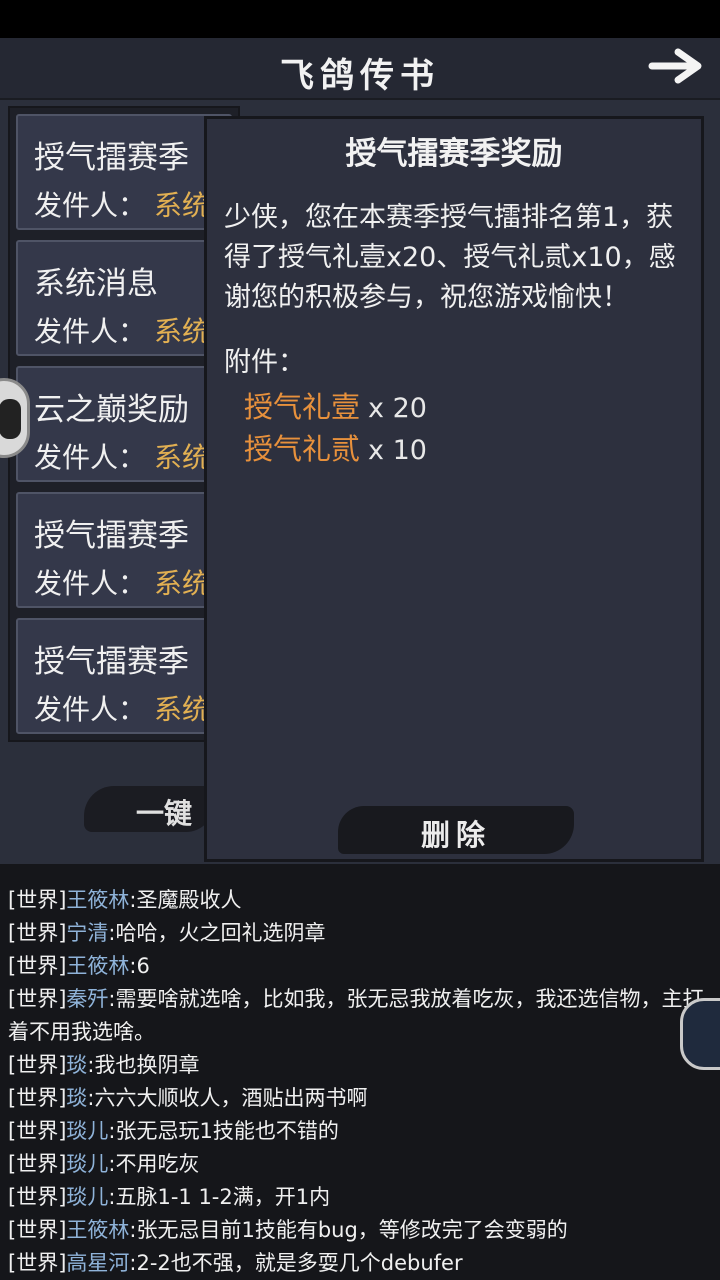 The image size is (720, 1280). What do you see at coordinates (360, 76) in the screenshot?
I see `window-title: 飞鸽传书` at bounding box center [360, 76].